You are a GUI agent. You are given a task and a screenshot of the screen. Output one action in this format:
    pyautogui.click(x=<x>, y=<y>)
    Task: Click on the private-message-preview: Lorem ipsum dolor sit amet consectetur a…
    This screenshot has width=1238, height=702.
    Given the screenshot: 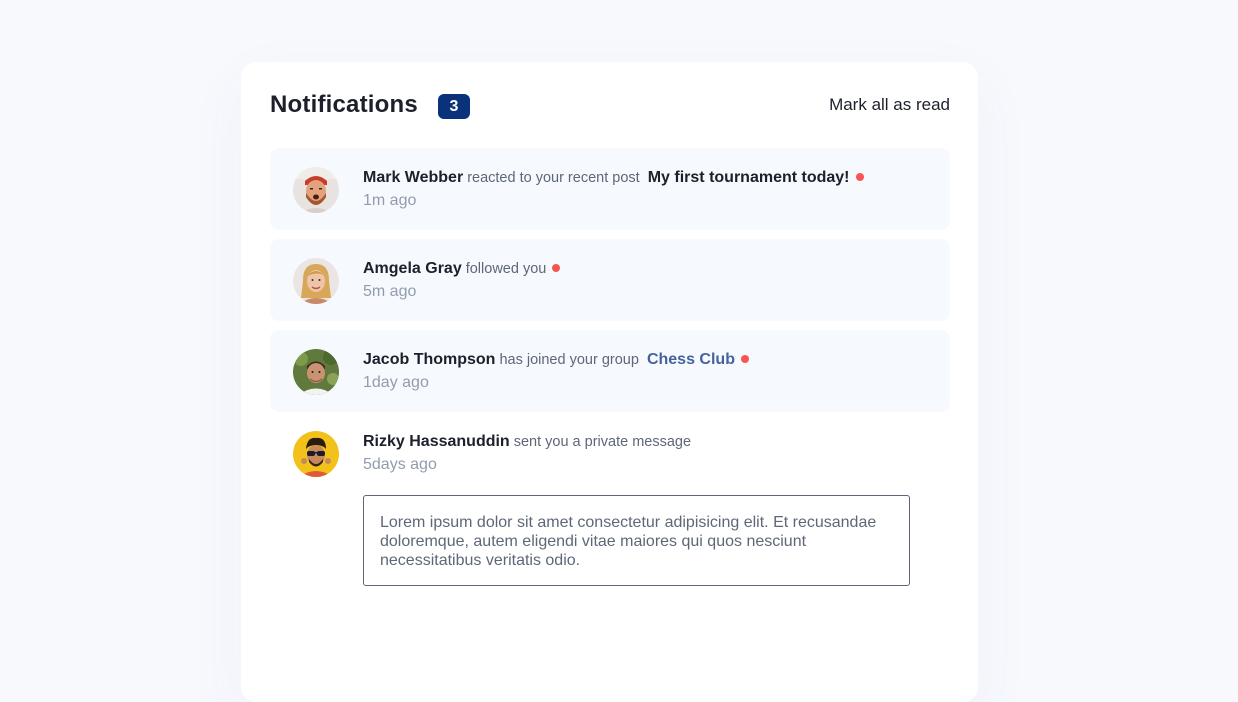 What is the action you would take?
    pyautogui.click(x=636, y=540)
    